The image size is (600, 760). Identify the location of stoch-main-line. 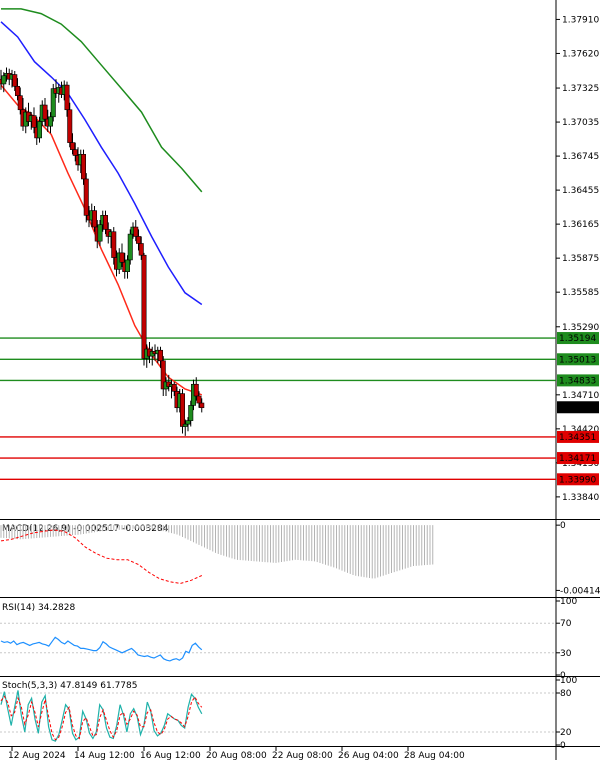
(101, 716).